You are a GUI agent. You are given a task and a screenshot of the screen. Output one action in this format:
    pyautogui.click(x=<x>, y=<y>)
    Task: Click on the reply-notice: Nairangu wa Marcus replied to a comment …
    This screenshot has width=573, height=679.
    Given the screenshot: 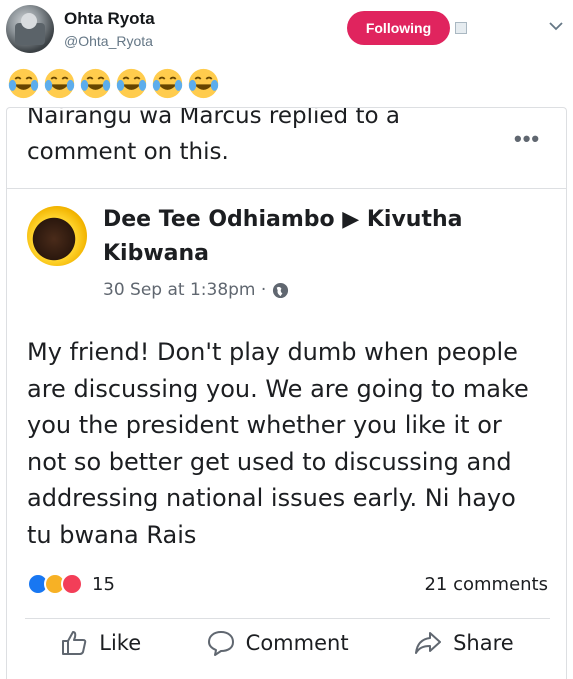 What is the action you would take?
    pyautogui.click(x=213, y=136)
    